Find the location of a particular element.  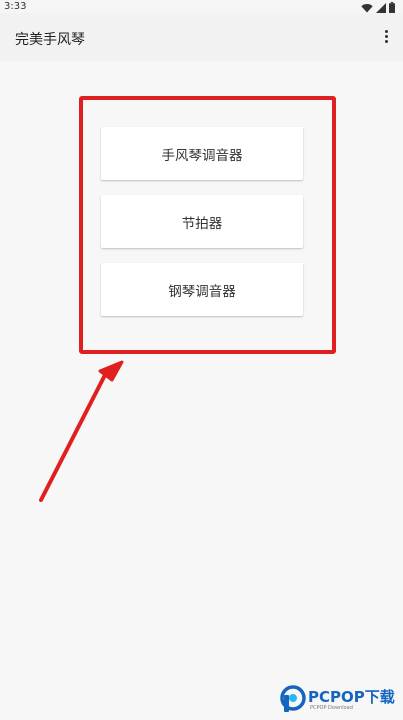

app-bar: 完美手风琴 is located at coordinates (201, 37).